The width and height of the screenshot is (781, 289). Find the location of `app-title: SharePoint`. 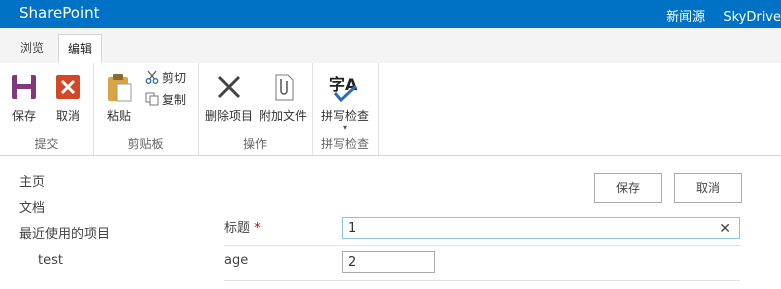

app-title: SharePoint is located at coordinates (59, 13).